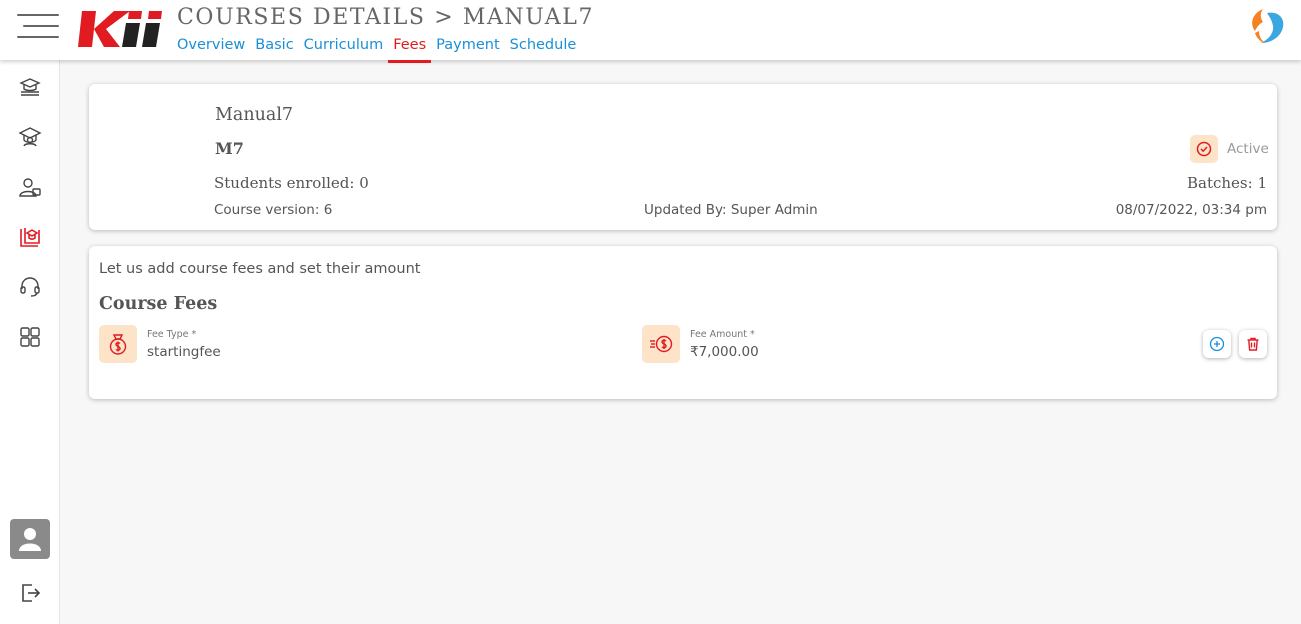  I want to click on plus-circle-icon, so click(1217, 344).